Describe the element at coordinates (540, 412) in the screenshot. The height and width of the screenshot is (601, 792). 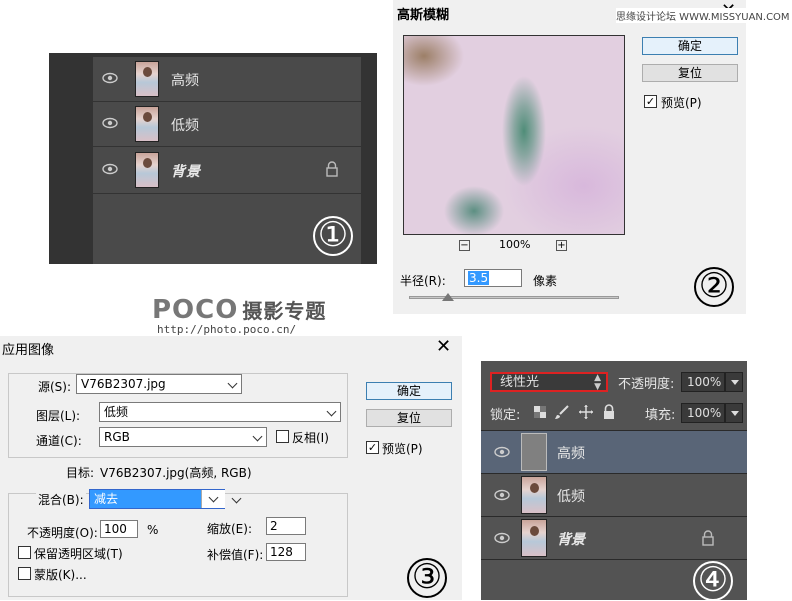
I see `lock-transparent-icon` at that location.